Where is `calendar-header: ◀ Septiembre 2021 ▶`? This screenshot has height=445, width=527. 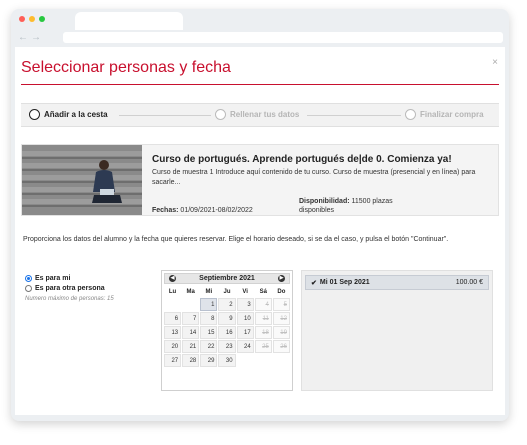
calendar-header: ◀ Septiembre 2021 ▶ is located at coordinates (227, 278).